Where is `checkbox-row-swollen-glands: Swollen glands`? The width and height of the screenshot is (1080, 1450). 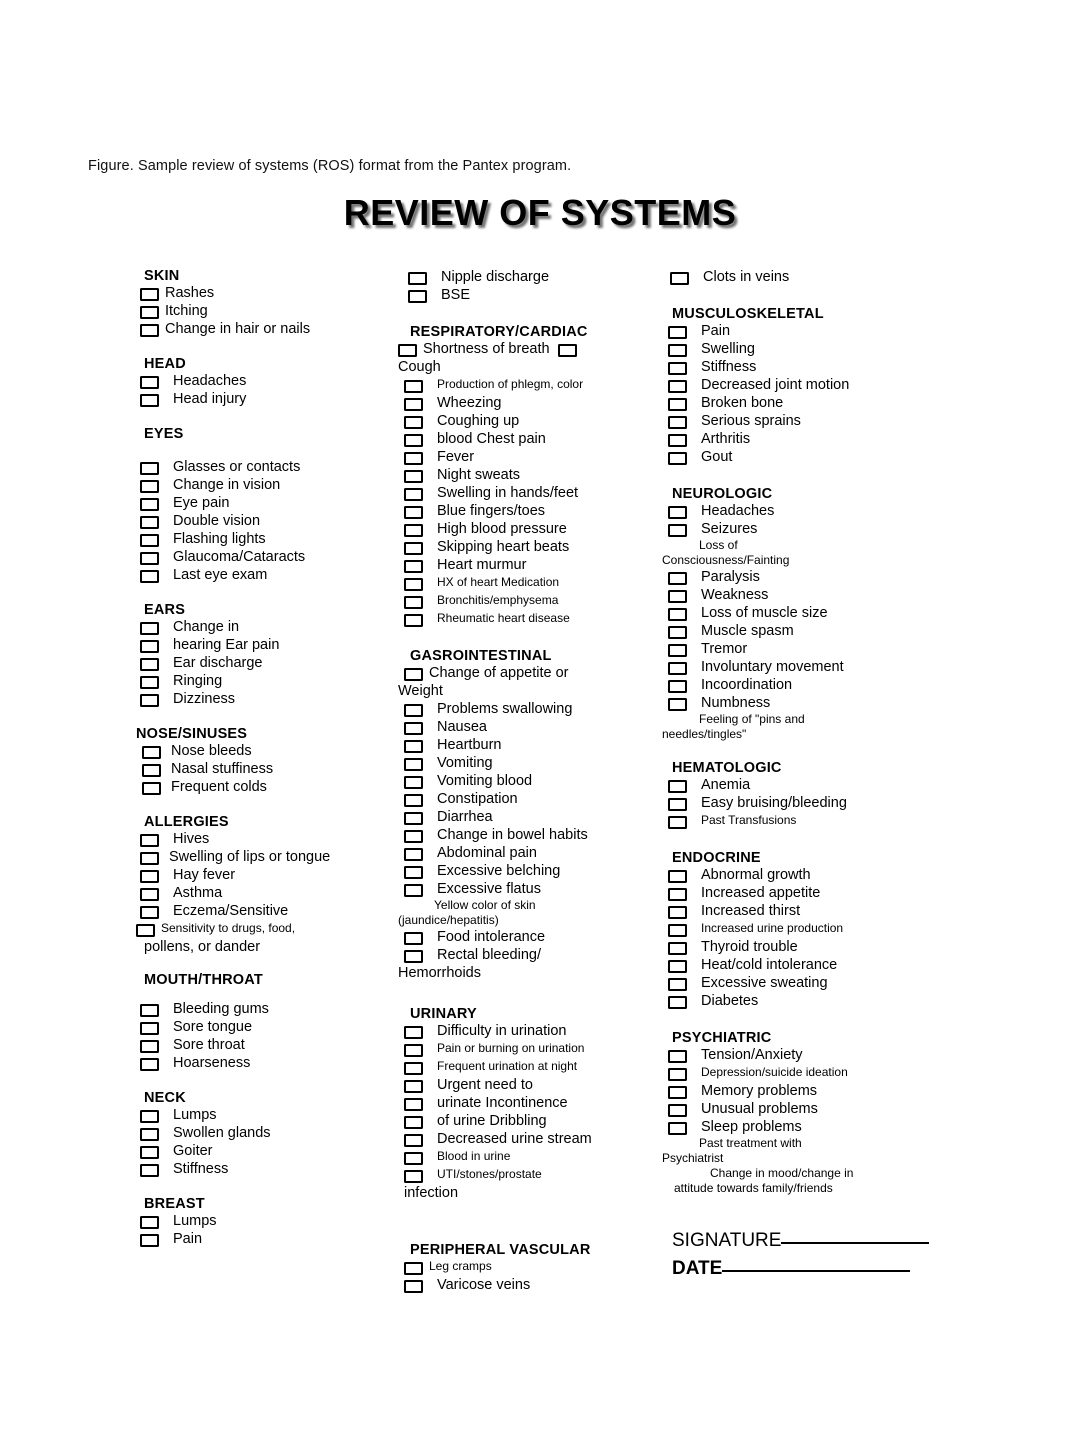
checkbox-row-swollen-glands: Swollen glands is located at coordinates (264, 1133).